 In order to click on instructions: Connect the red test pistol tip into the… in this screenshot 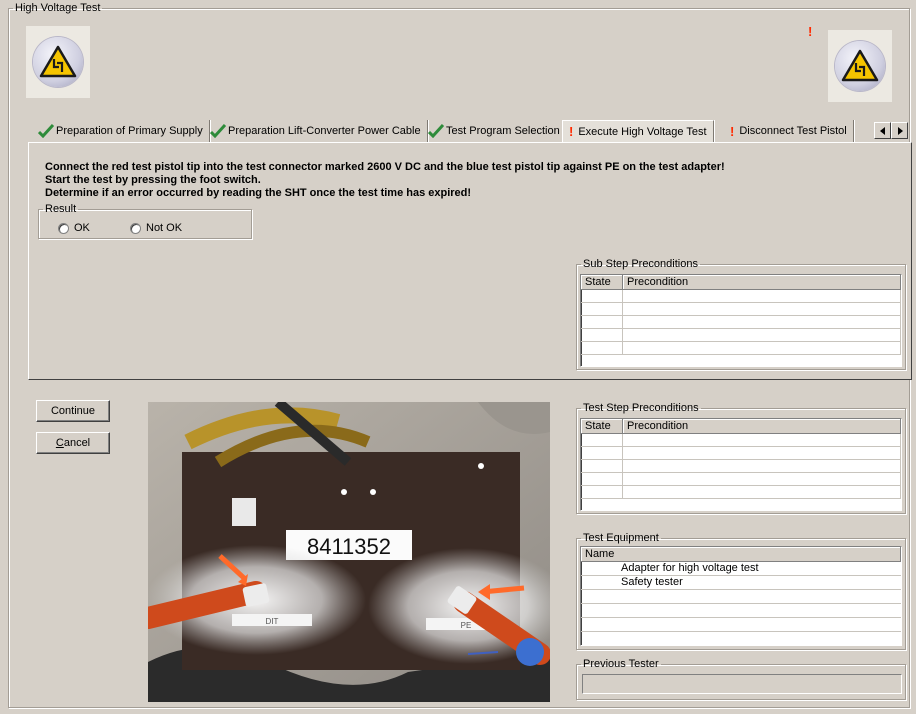, I will do `click(465, 180)`.